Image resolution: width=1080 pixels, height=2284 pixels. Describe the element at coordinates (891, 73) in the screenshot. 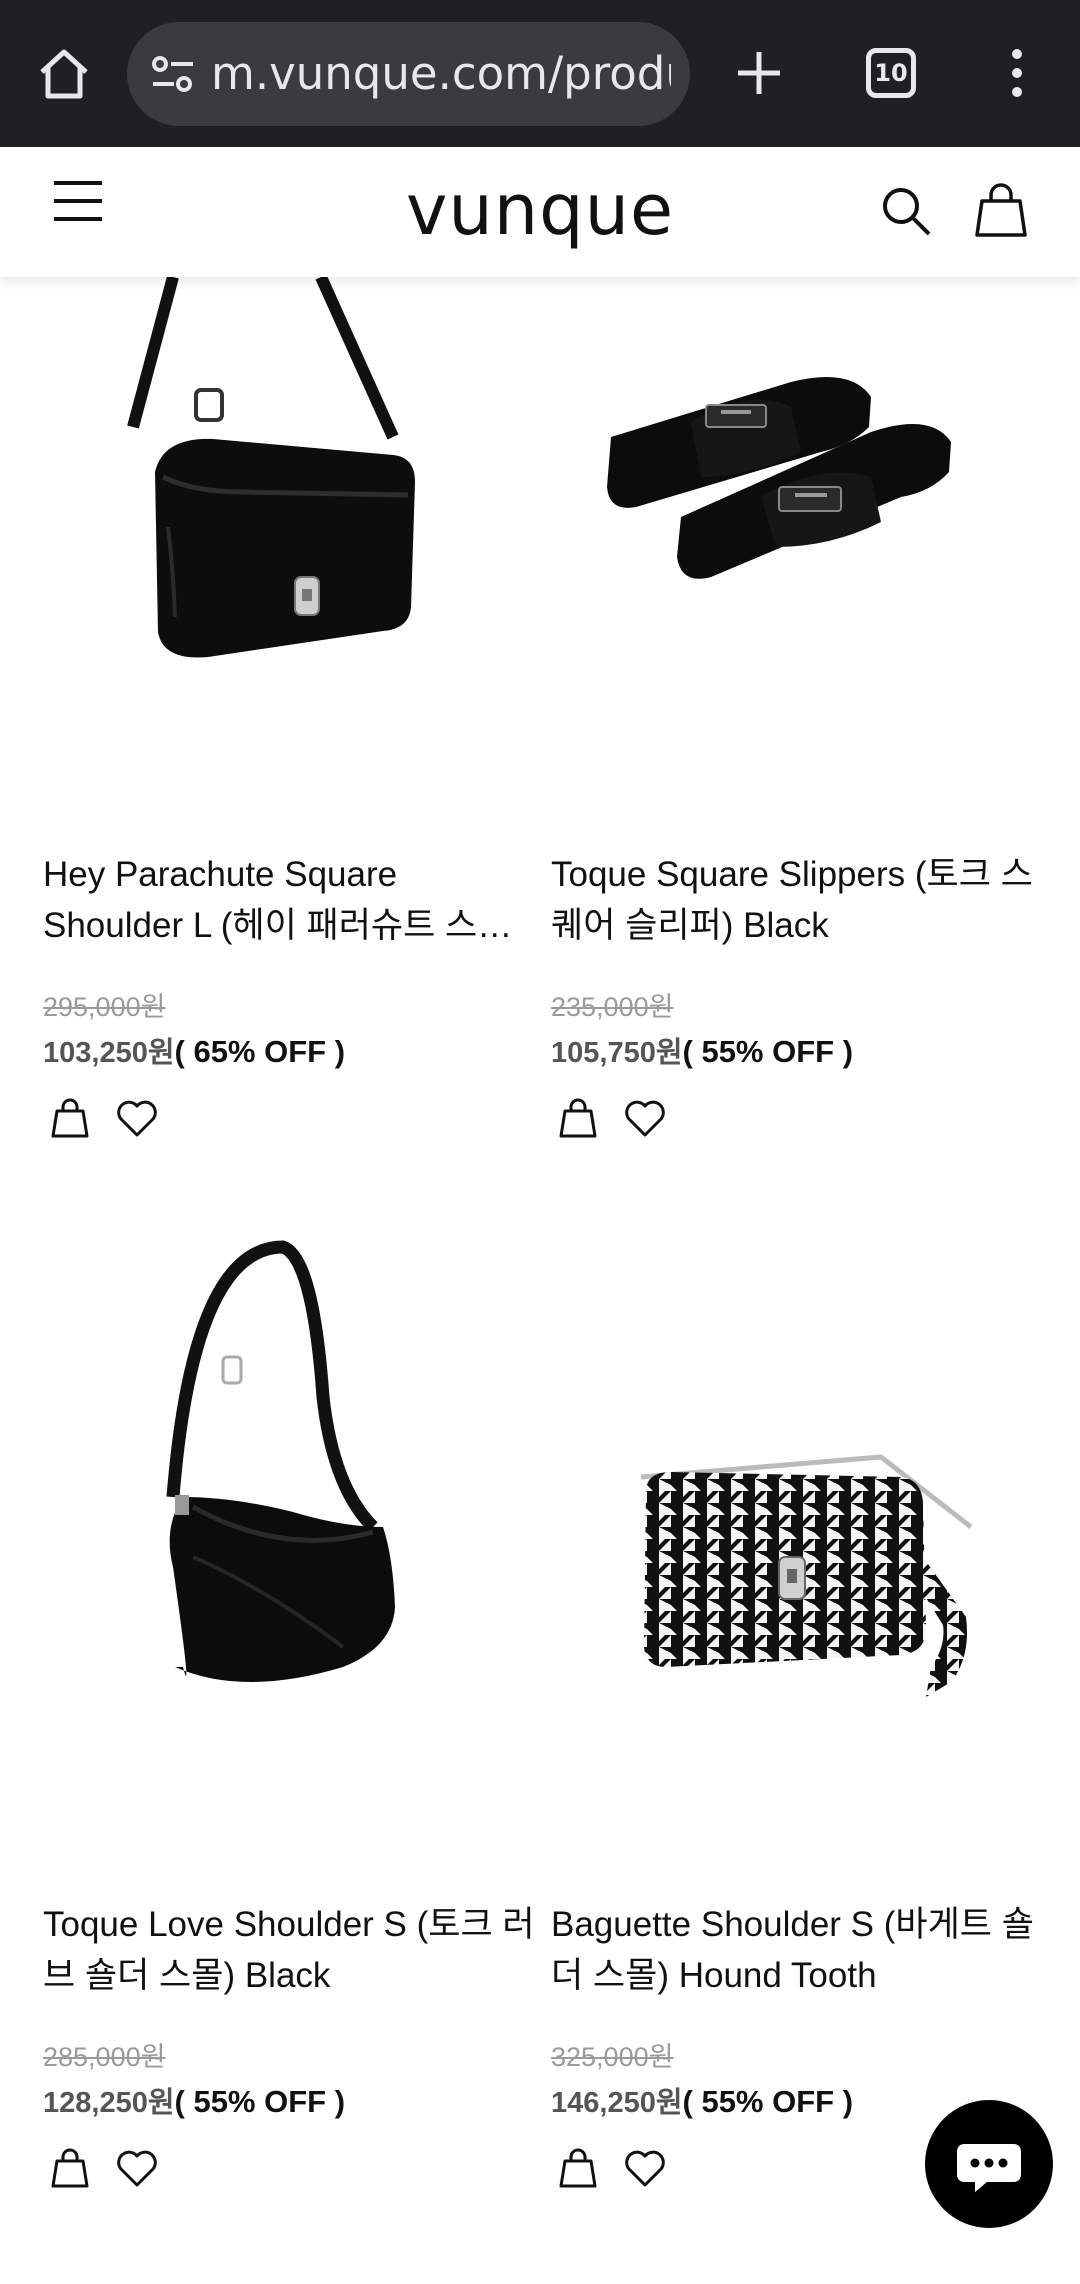

I see `tab-switcher-button: 10` at that location.